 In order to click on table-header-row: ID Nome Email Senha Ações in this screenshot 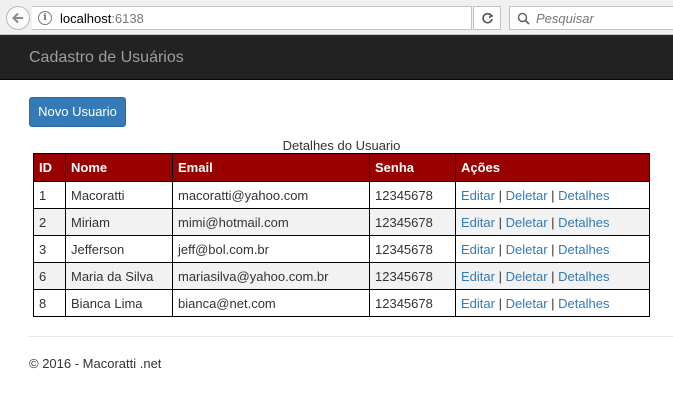, I will do `click(341, 167)`.